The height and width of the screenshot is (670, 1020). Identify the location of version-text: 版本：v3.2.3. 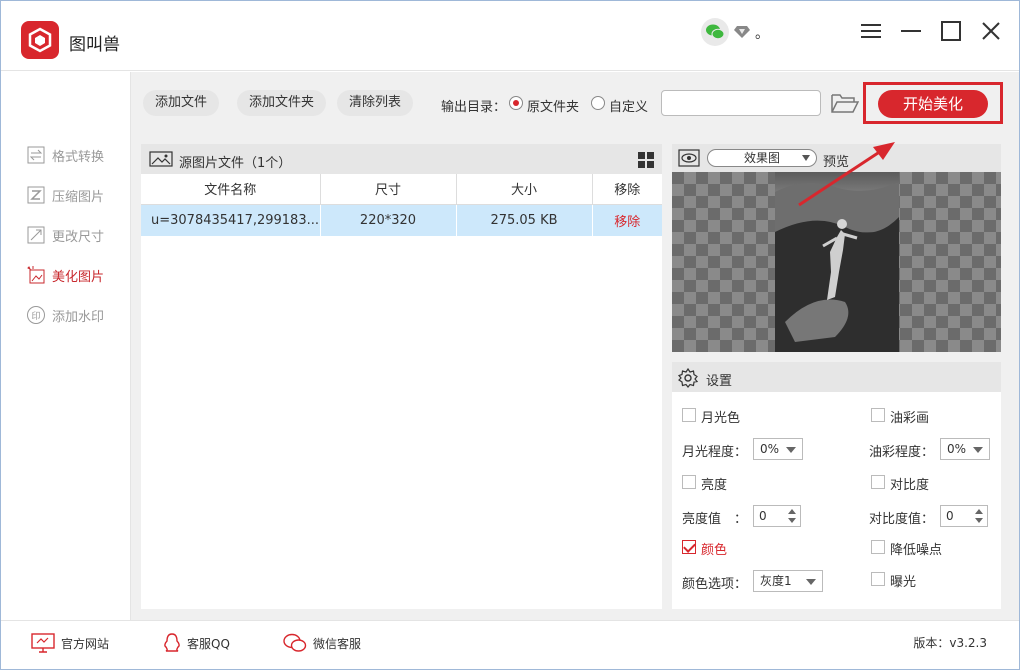
(950, 643).